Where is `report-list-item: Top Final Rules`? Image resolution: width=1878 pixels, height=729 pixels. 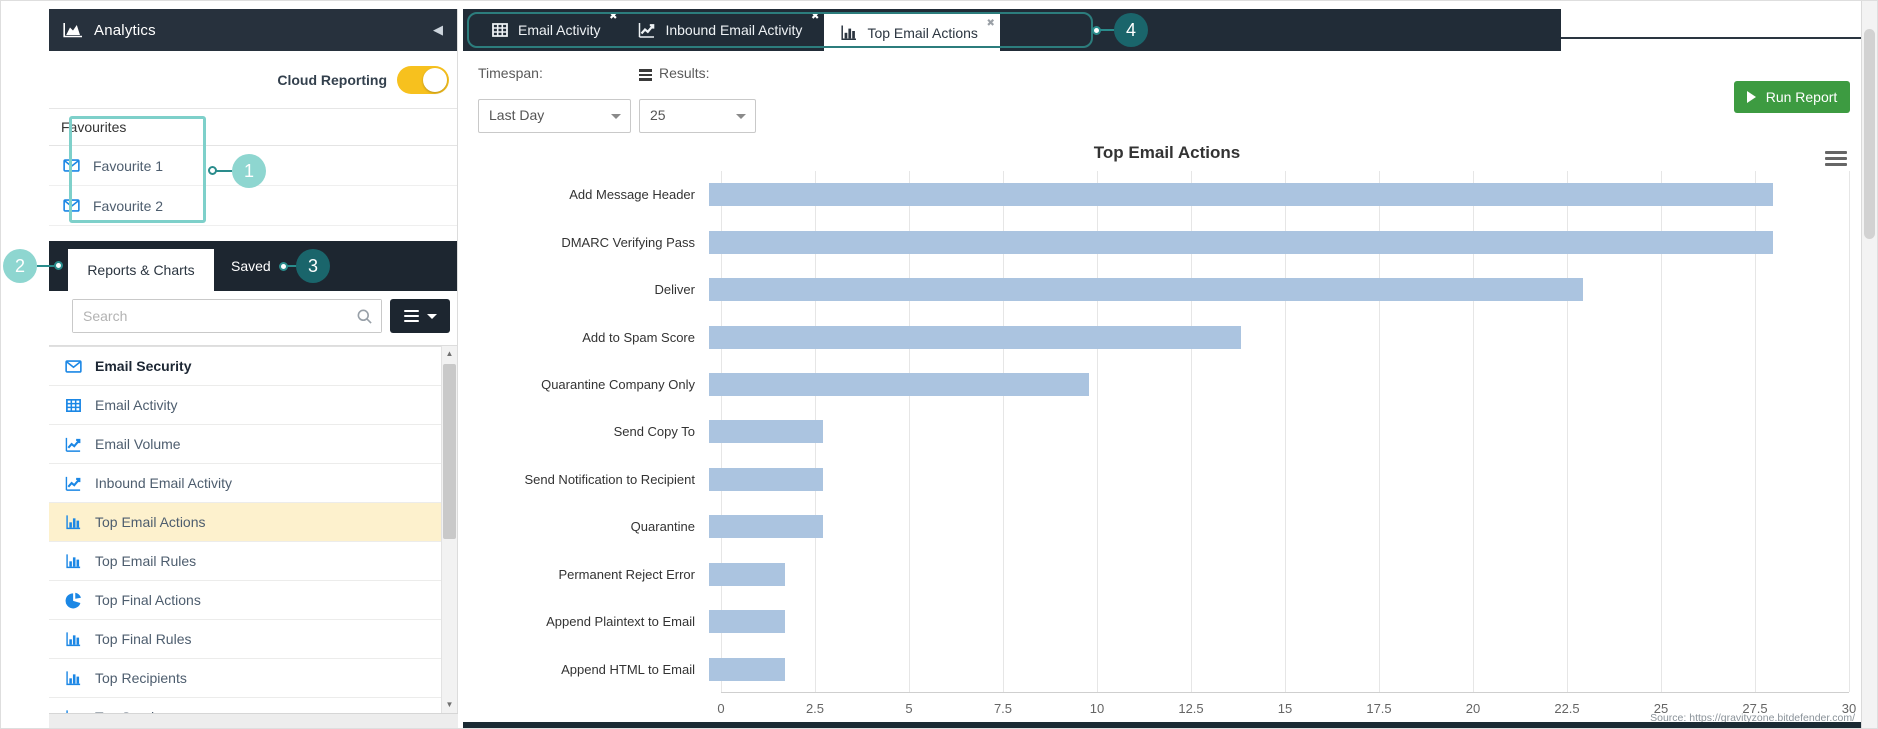 report-list-item: Top Final Rules is located at coordinates (245, 639).